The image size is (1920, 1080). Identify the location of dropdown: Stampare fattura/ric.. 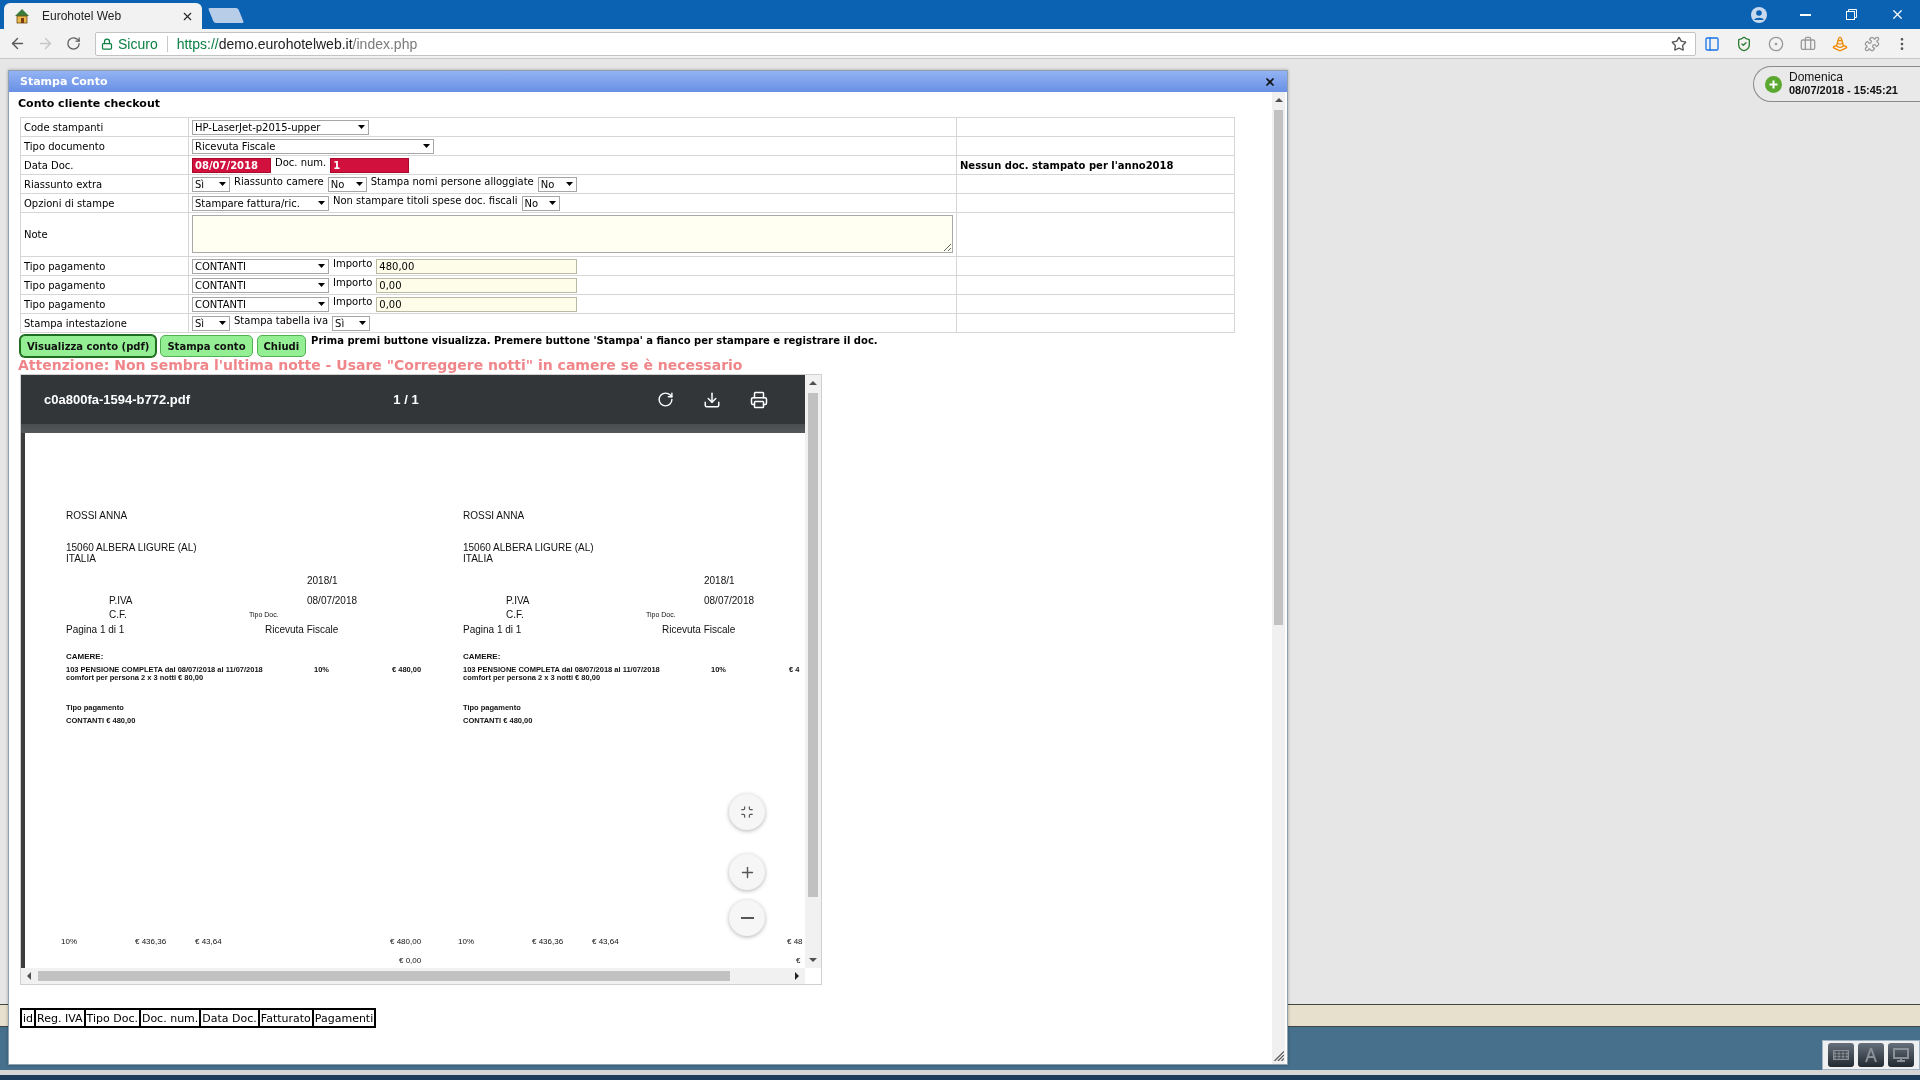
(260, 203).